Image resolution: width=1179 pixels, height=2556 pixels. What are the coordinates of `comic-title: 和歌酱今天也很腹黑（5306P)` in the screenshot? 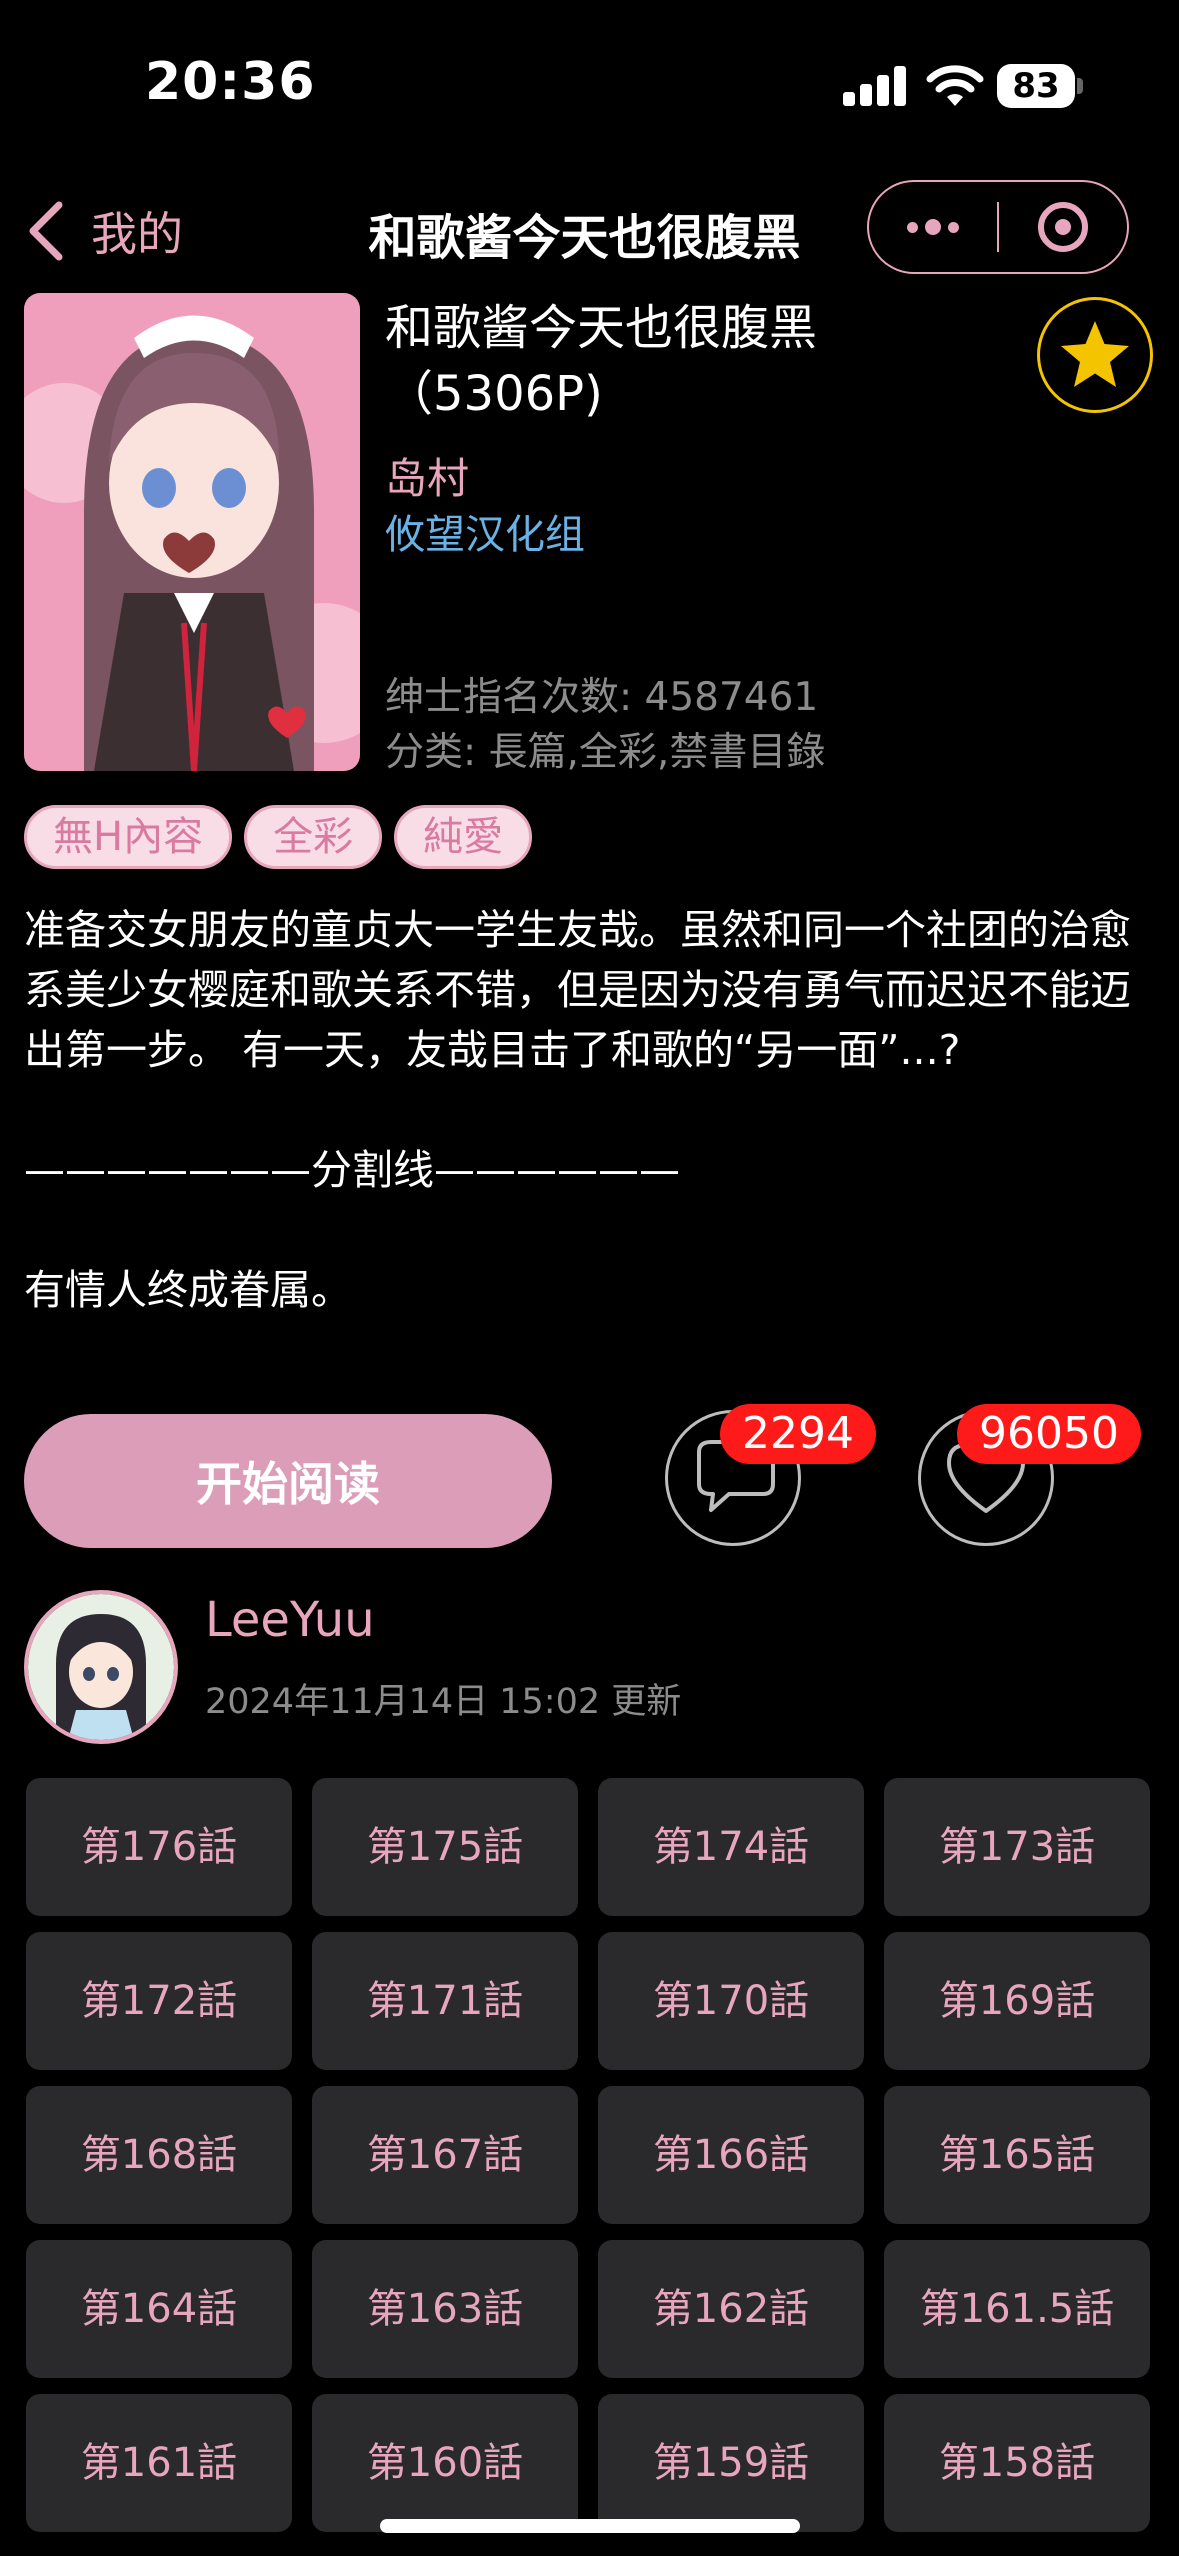 It's located at (601, 361).